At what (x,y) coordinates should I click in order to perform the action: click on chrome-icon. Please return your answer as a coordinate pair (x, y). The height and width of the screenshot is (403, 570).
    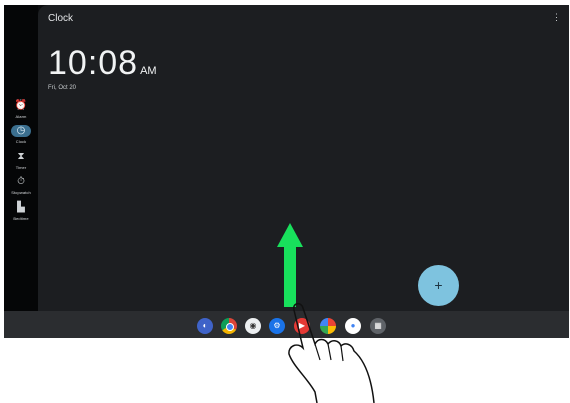
    Looking at the image, I should click on (229, 326).